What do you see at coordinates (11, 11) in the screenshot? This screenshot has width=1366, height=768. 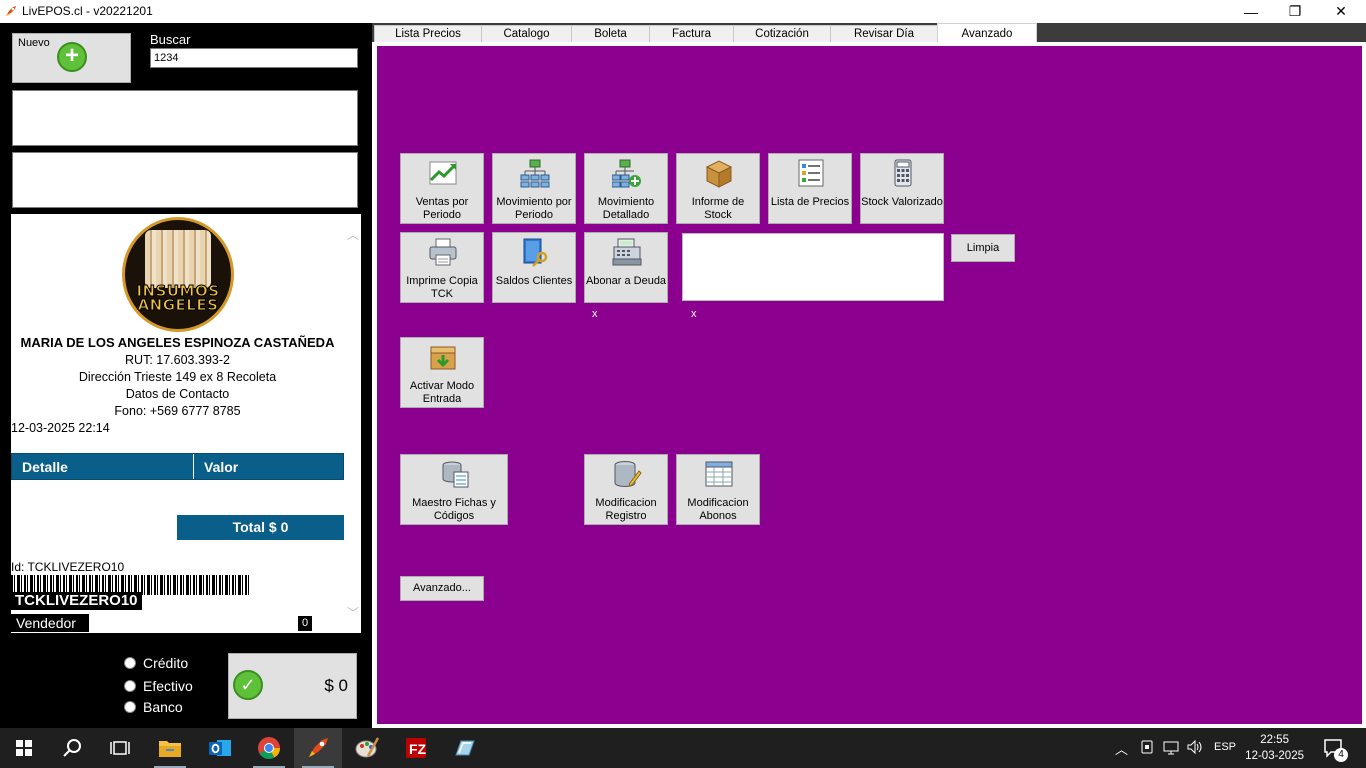 I see `rocket-icon` at bounding box center [11, 11].